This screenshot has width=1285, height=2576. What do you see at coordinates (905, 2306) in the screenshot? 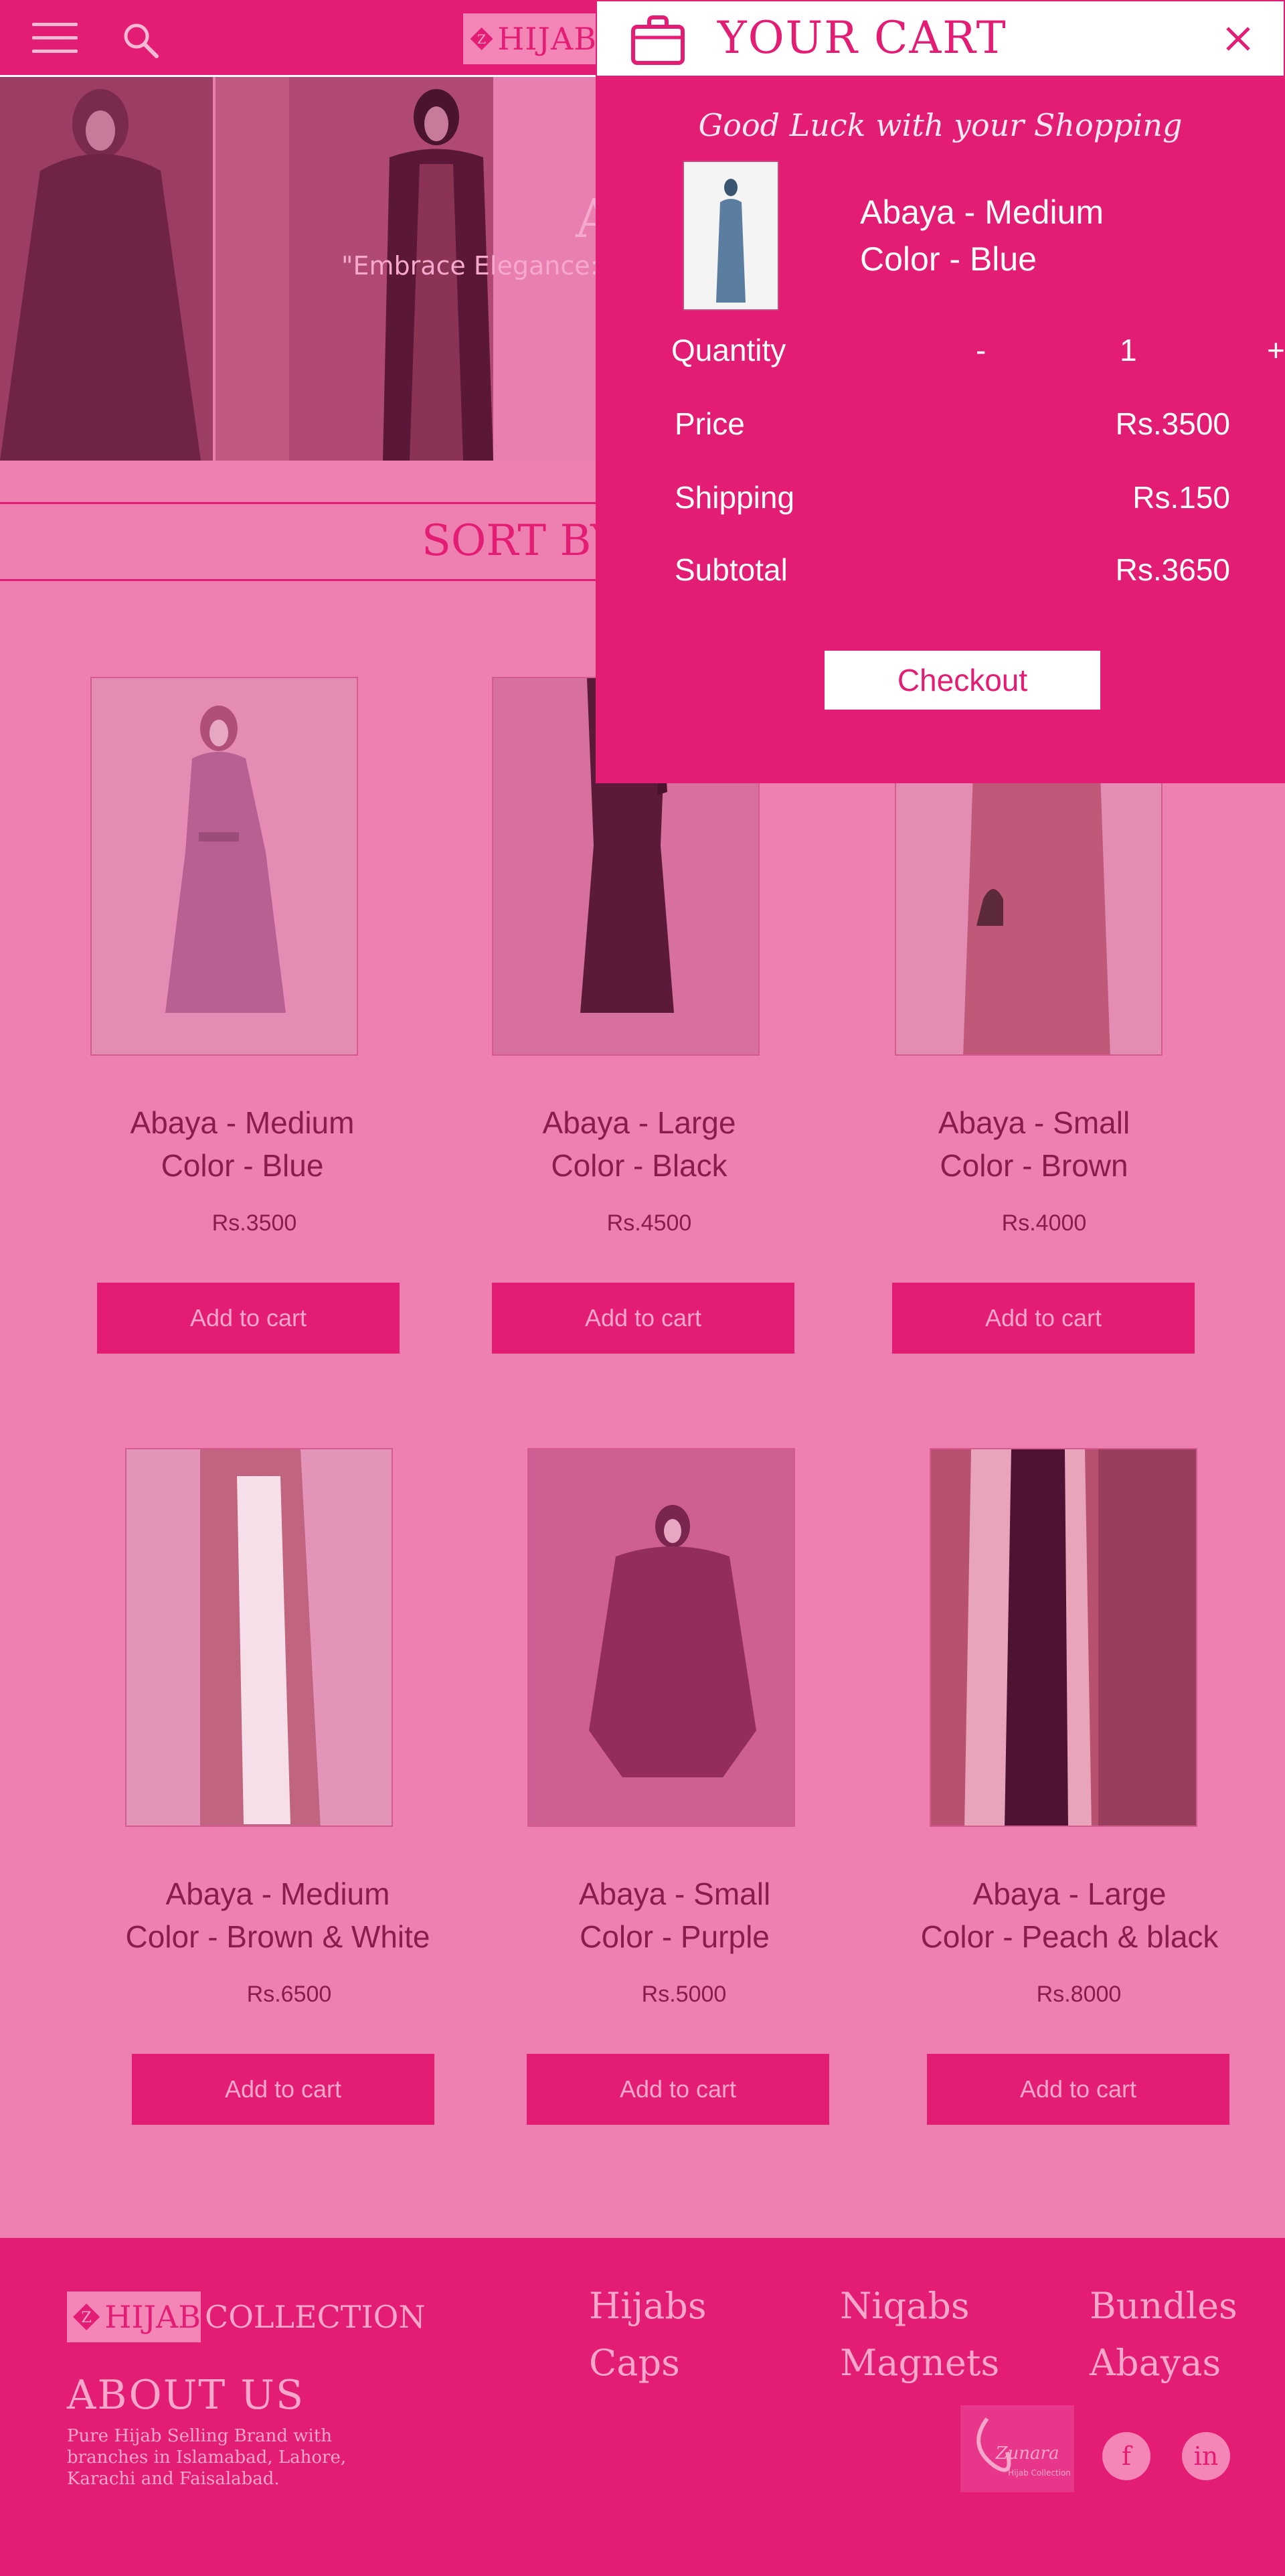
I see `footer-link-niqabs: Niqabs` at bounding box center [905, 2306].